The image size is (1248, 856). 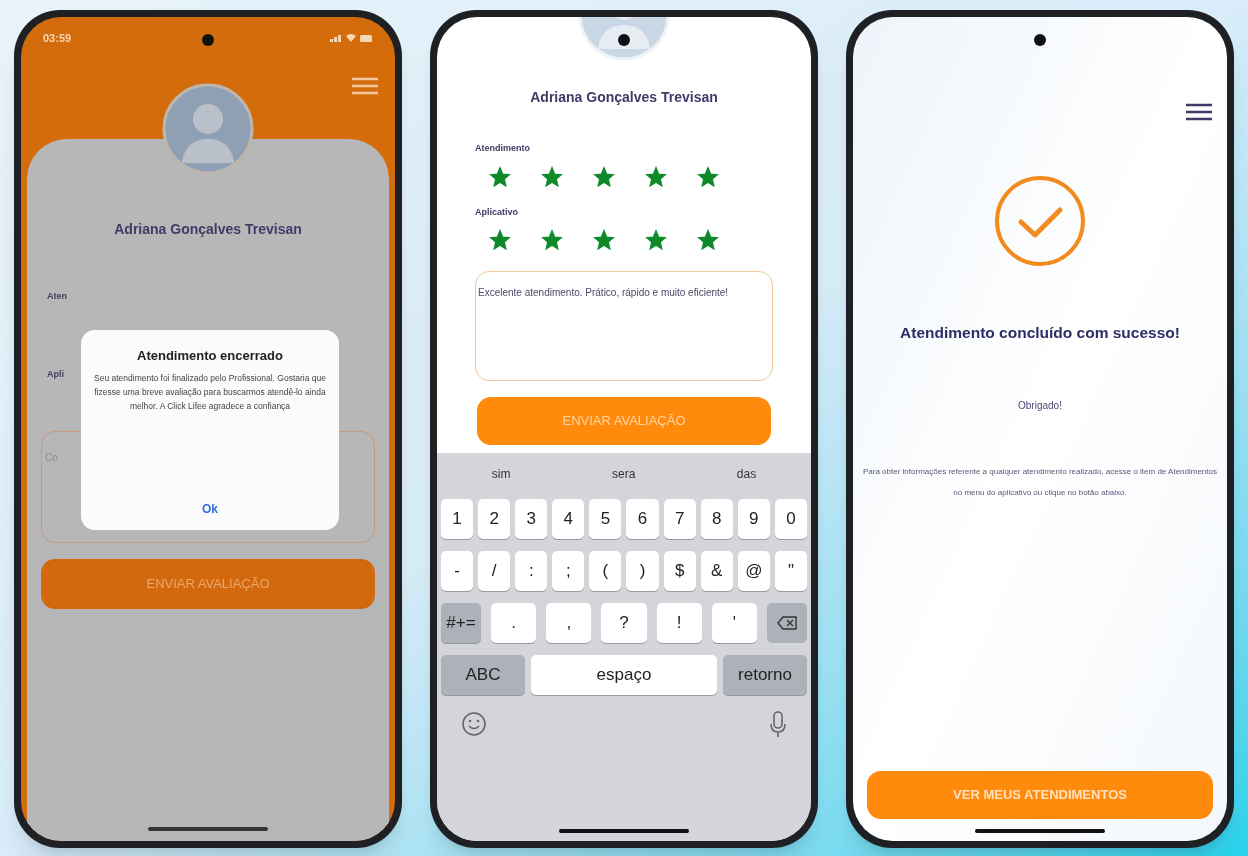 I want to click on dialog-title: Atendimento encerrado, so click(x=210, y=356).